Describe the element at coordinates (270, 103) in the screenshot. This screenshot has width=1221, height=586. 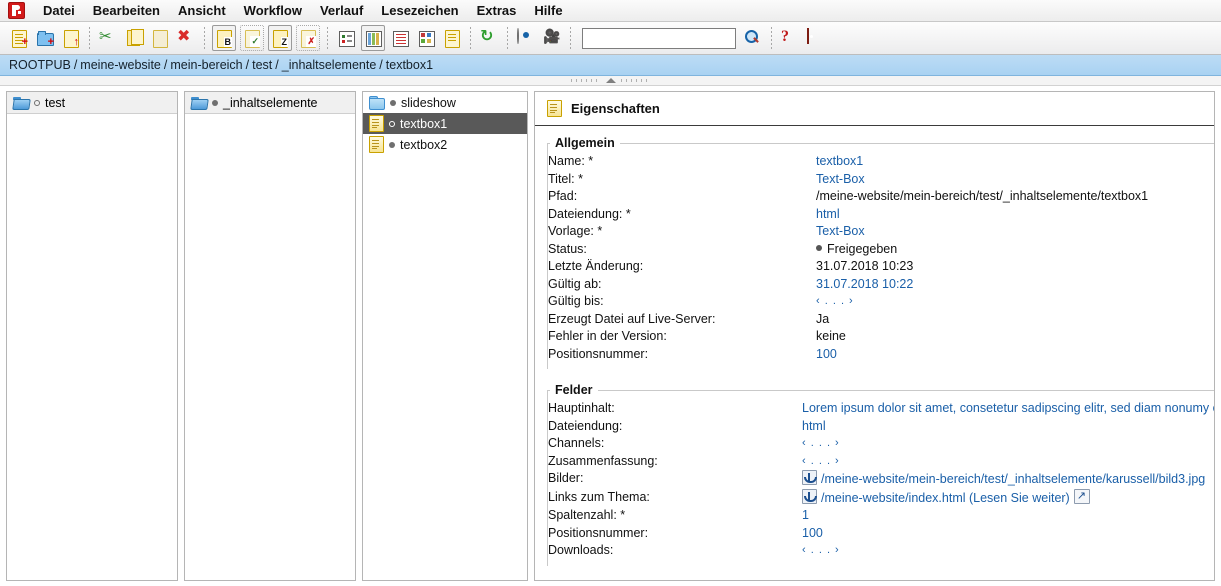
I see `column-inhaltselemente-header: _inhaltselemente` at that location.